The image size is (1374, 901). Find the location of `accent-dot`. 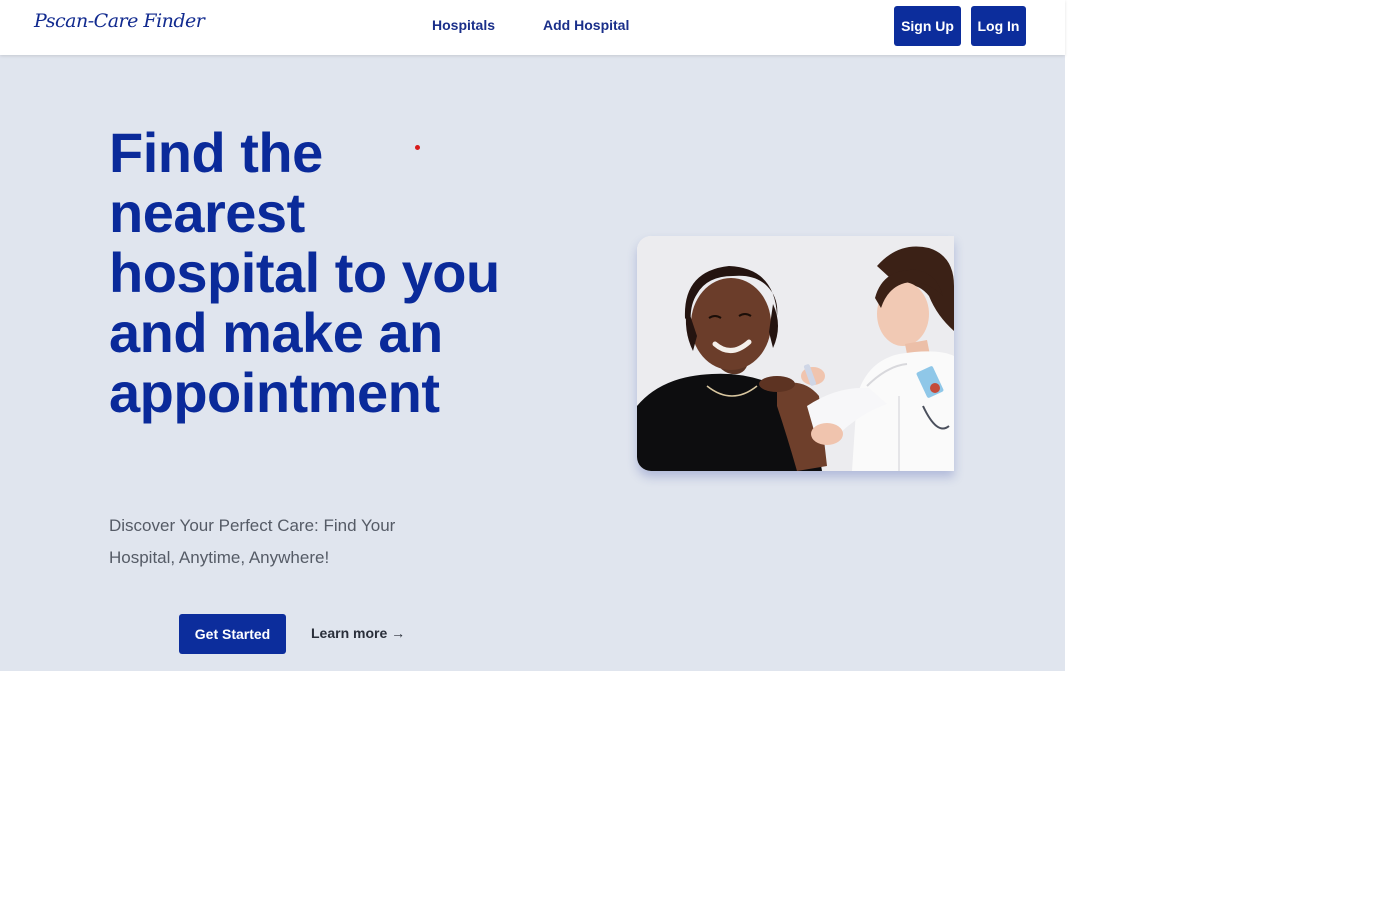

accent-dot is located at coordinates (417, 147).